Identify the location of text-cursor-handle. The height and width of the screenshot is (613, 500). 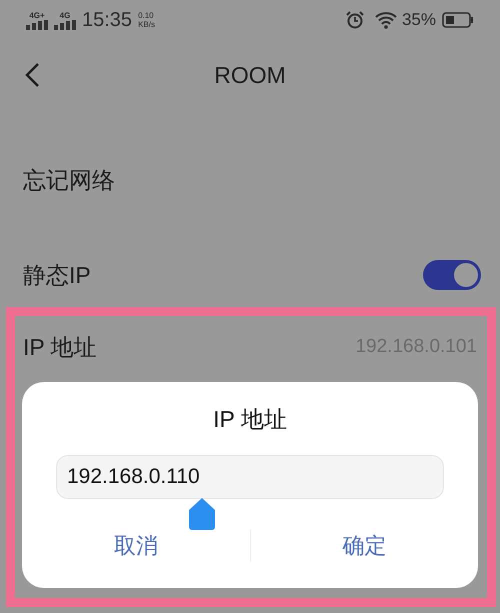
(202, 514).